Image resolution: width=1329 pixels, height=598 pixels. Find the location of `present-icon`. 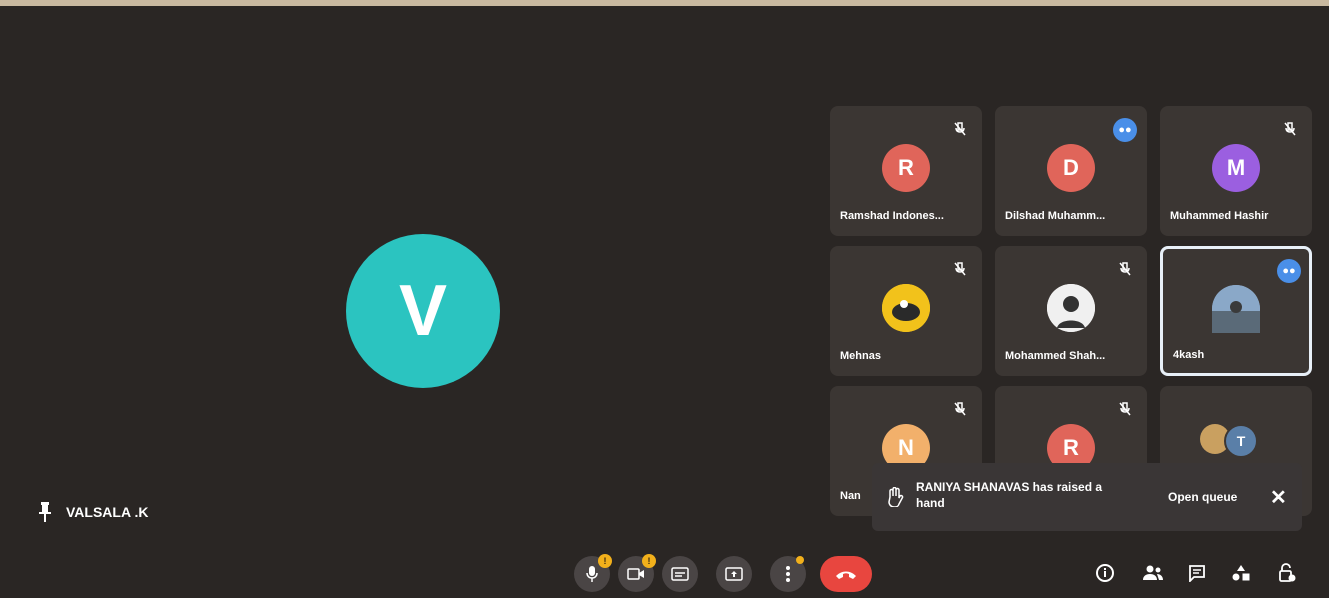

present-icon is located at coordinates (734, 574).